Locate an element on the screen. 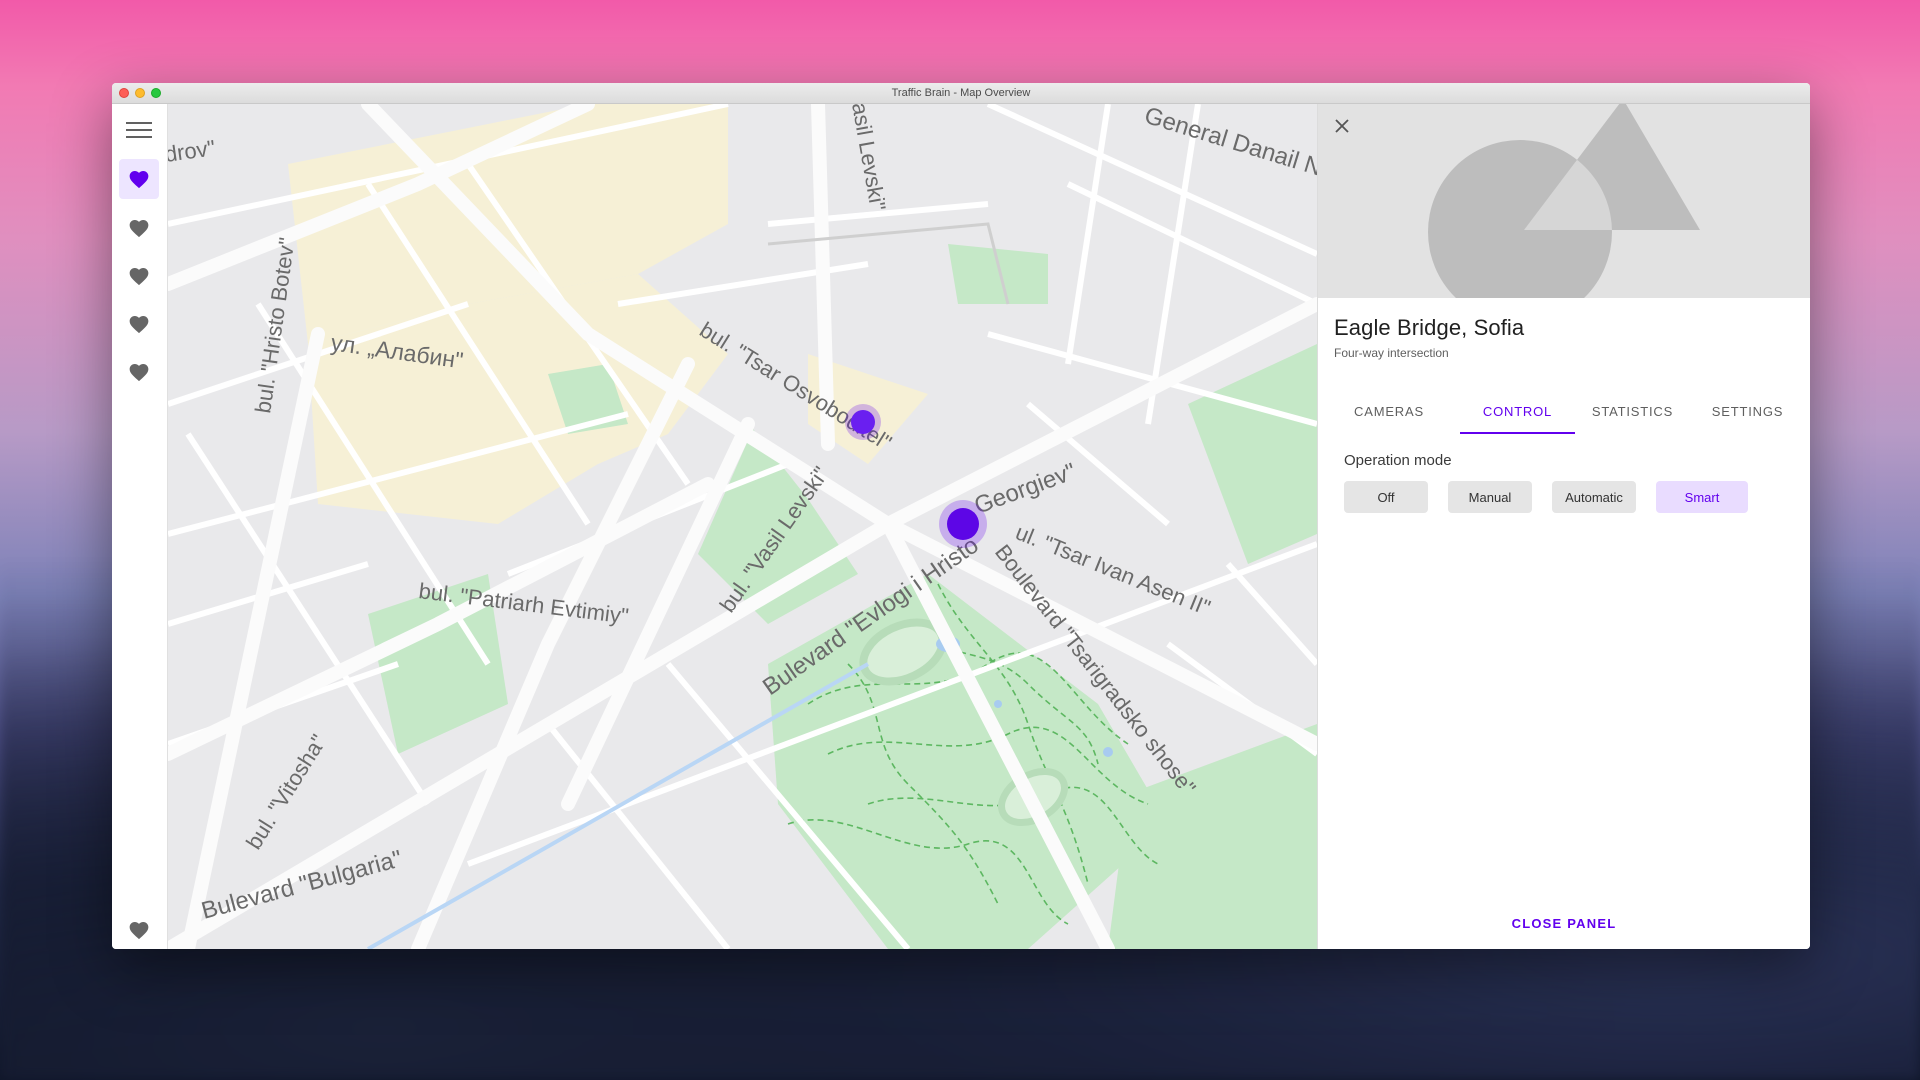 The width and height of the screenshot is (1920, 1080). mode-smart-button: Smart is located at coordinates (1702, 497).